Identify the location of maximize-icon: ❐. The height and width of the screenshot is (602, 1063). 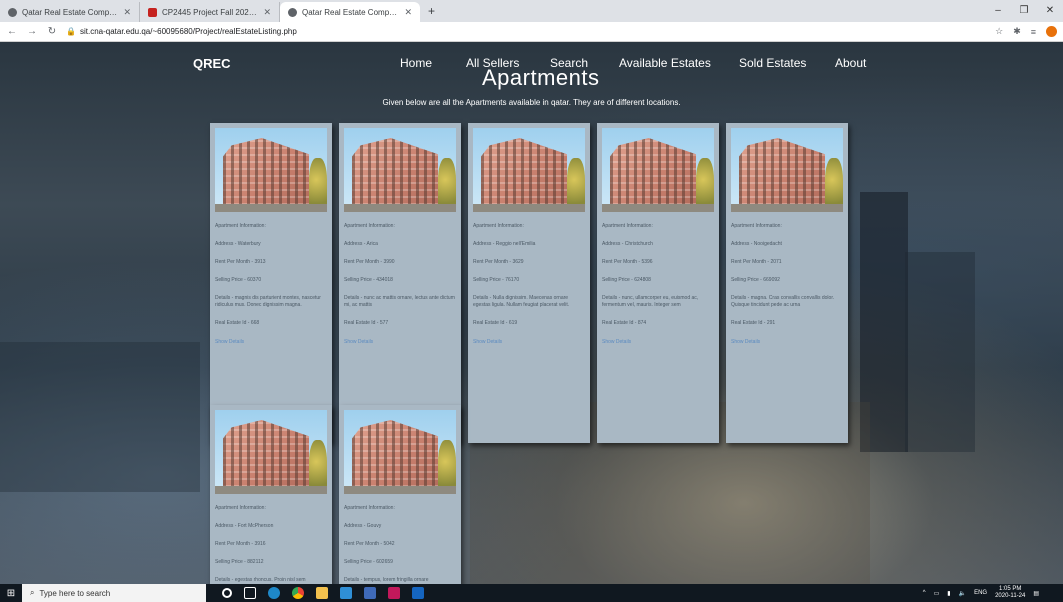
(1024, 11).